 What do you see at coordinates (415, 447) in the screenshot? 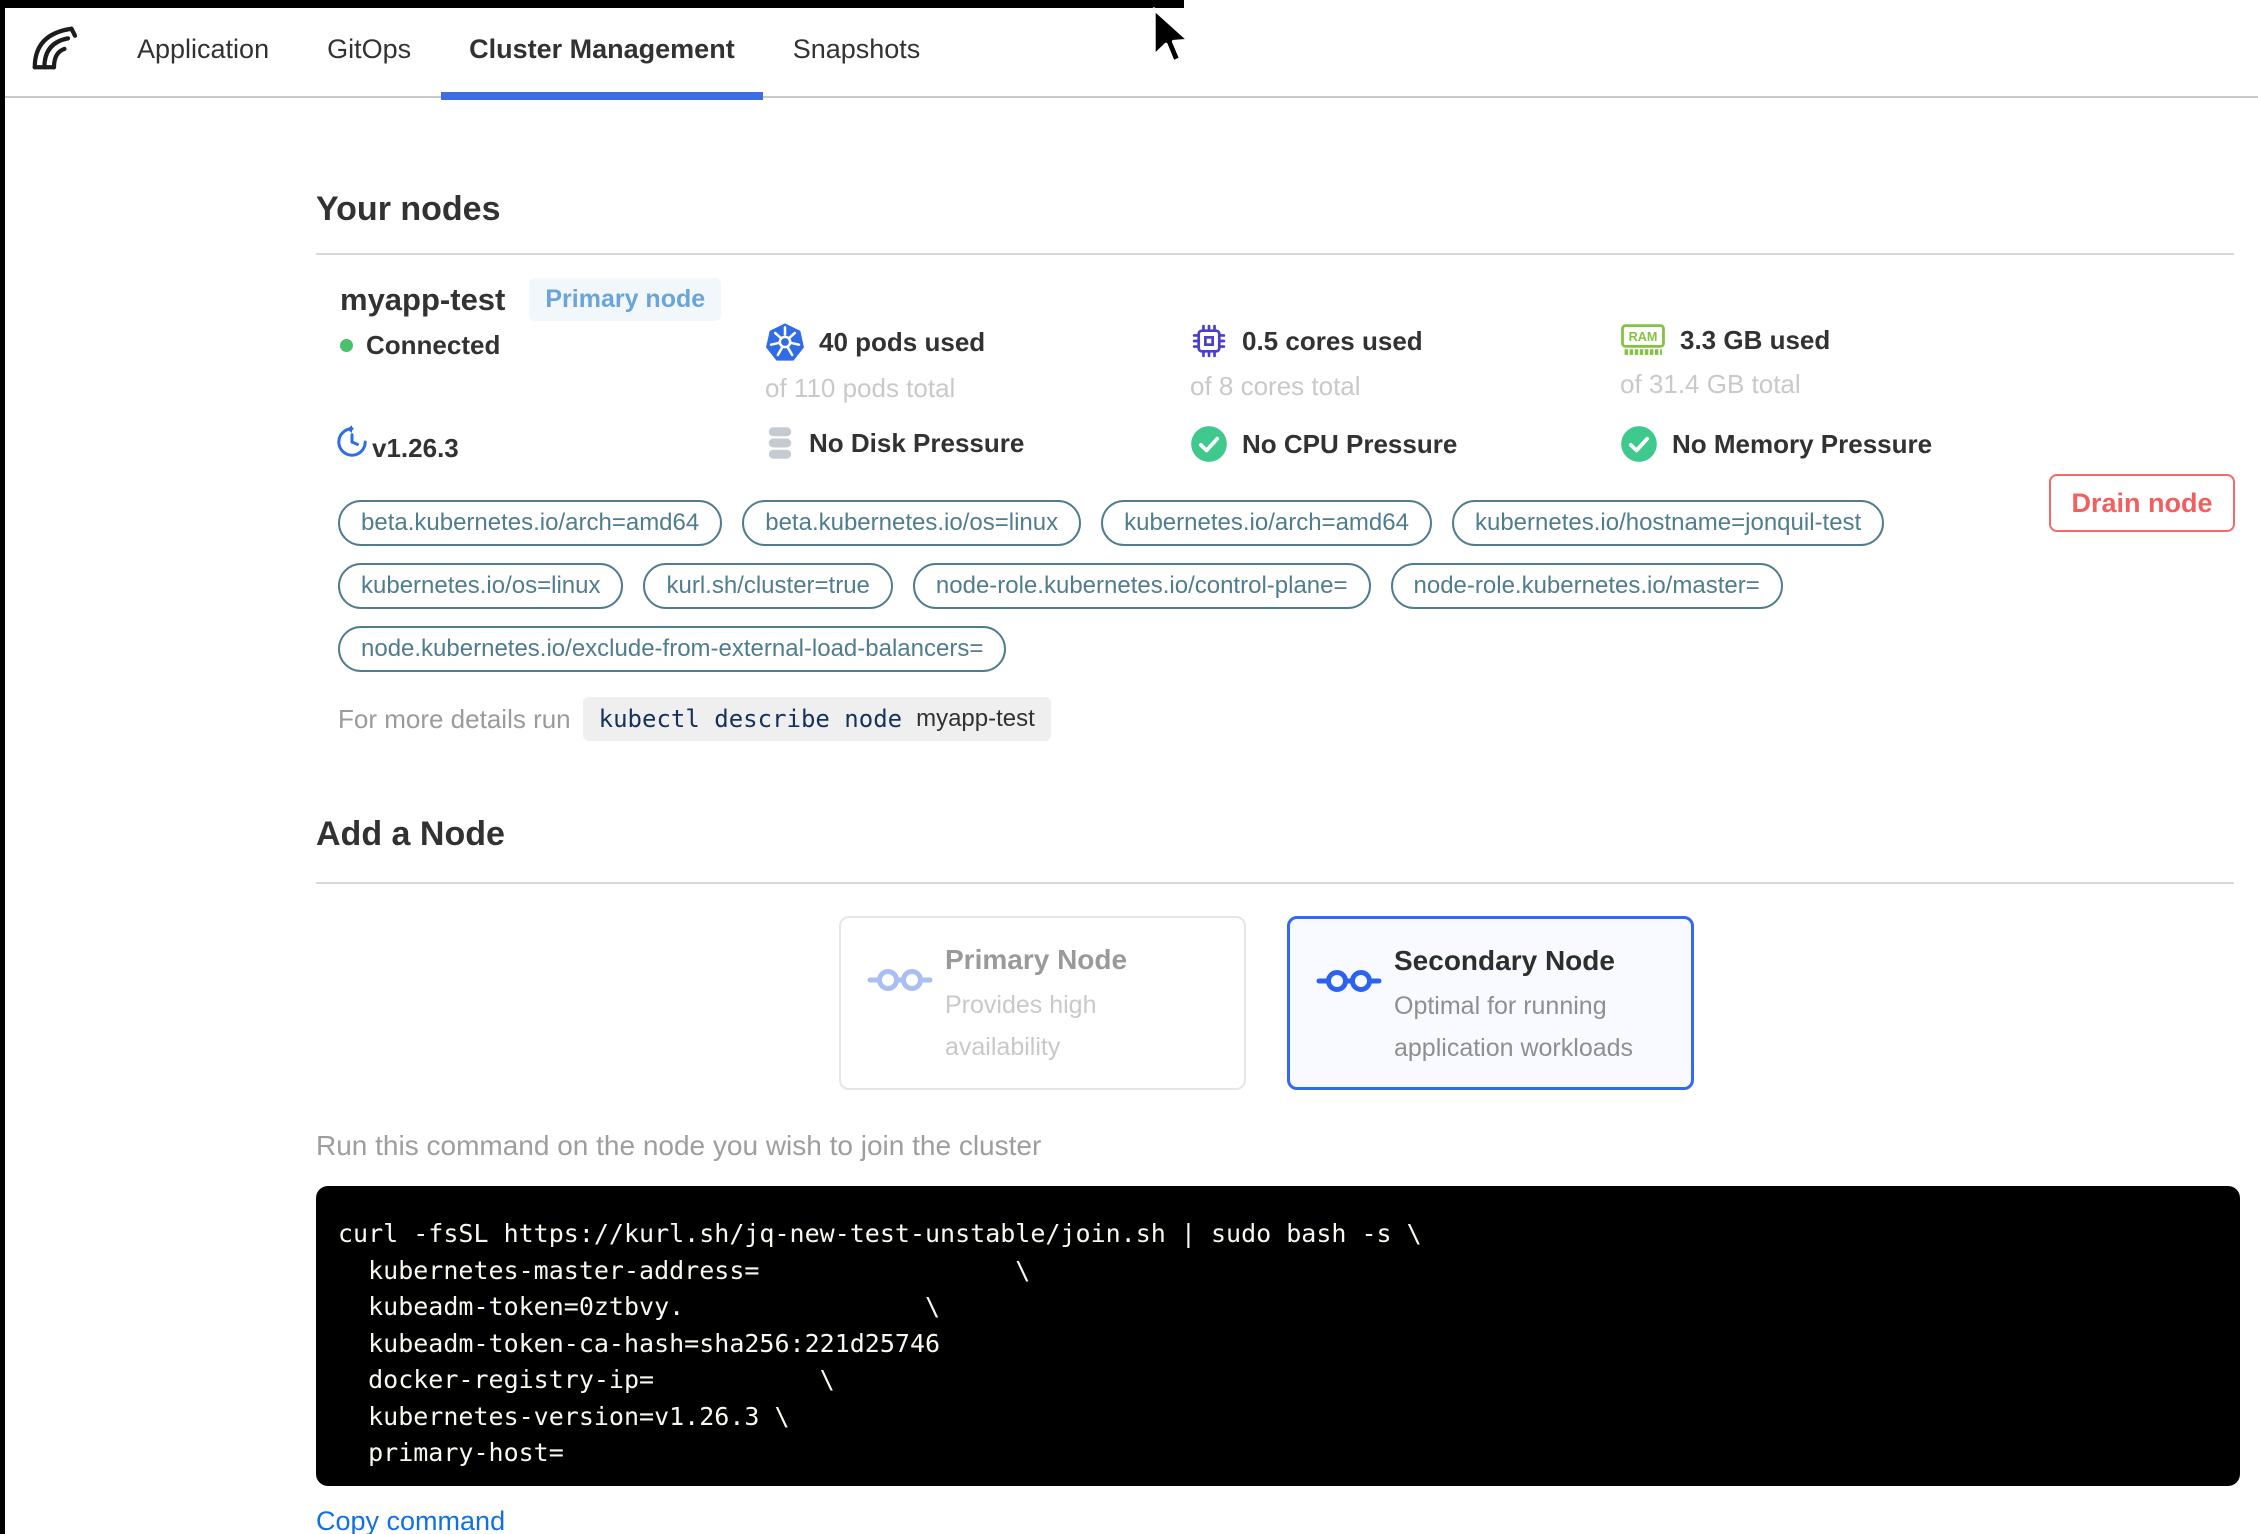
I see `version-label: v1.26.3` at bounding box center [415, 447].